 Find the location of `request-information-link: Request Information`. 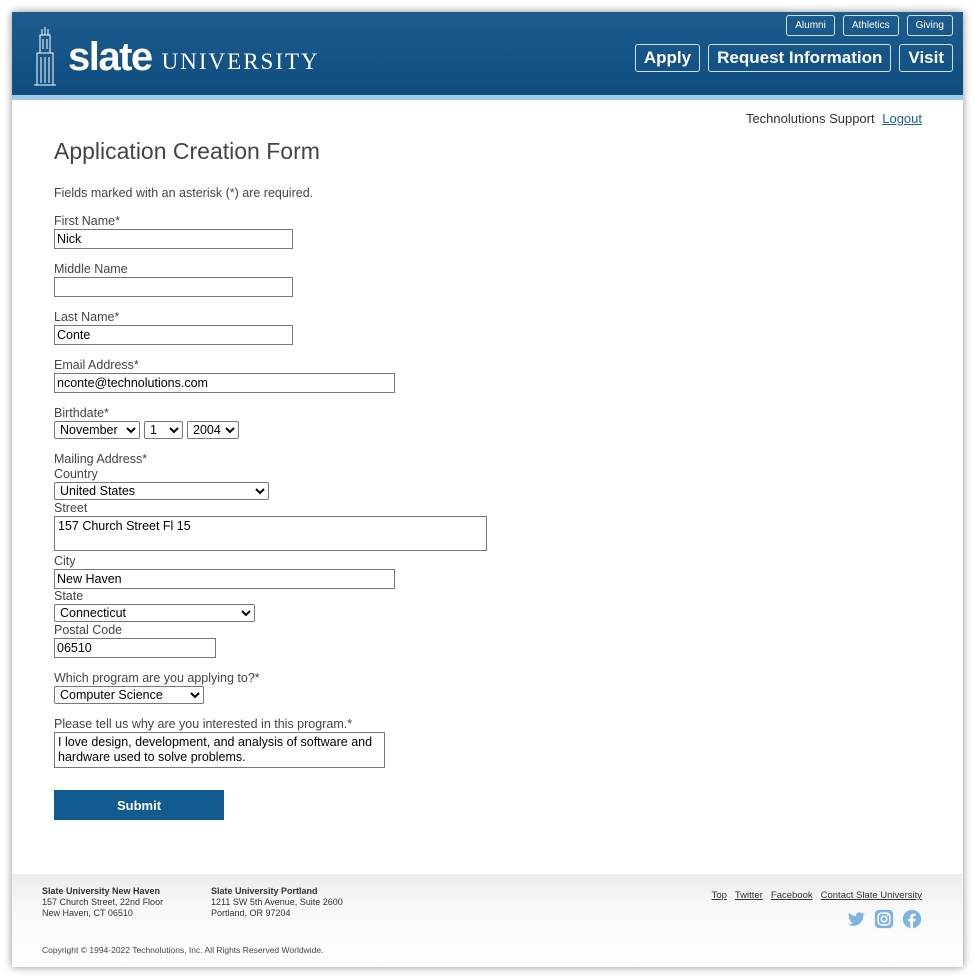

request-information-link: Request Information is located at coordinates (800, 58).